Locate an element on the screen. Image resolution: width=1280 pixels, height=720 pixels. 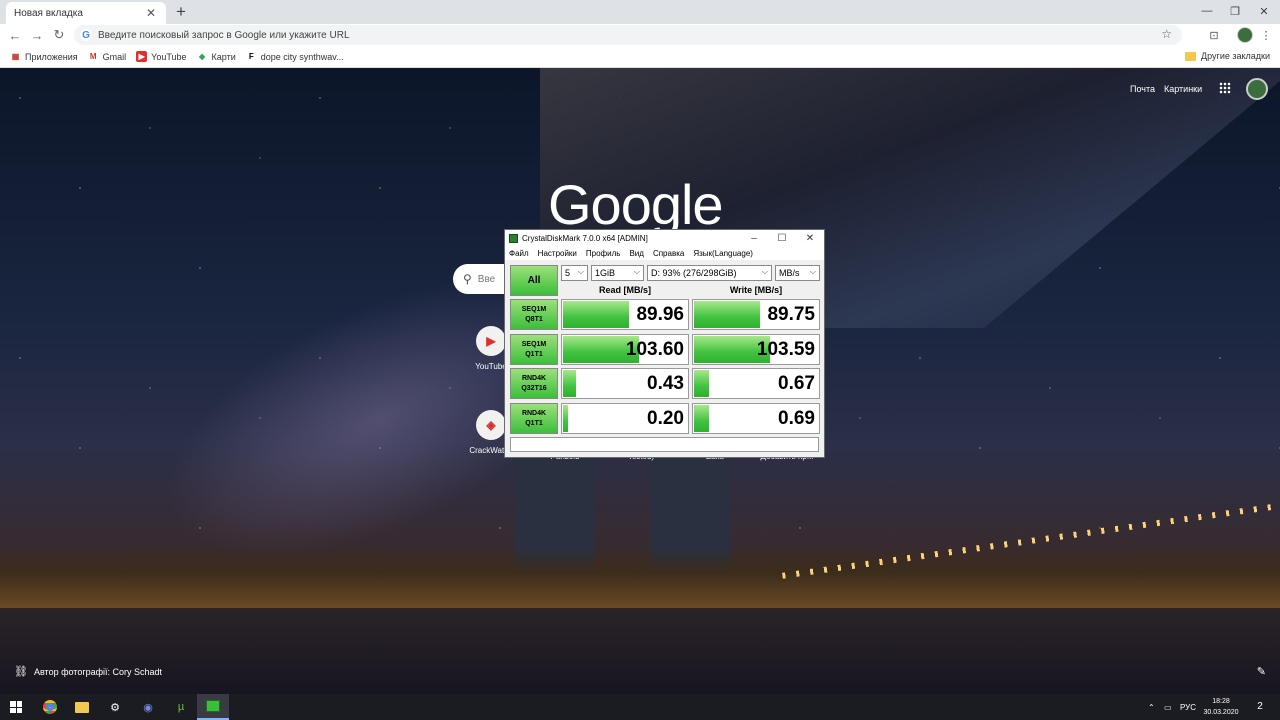
bookmark-apps: ▦ Приложения is located at coordinates (44, 56).